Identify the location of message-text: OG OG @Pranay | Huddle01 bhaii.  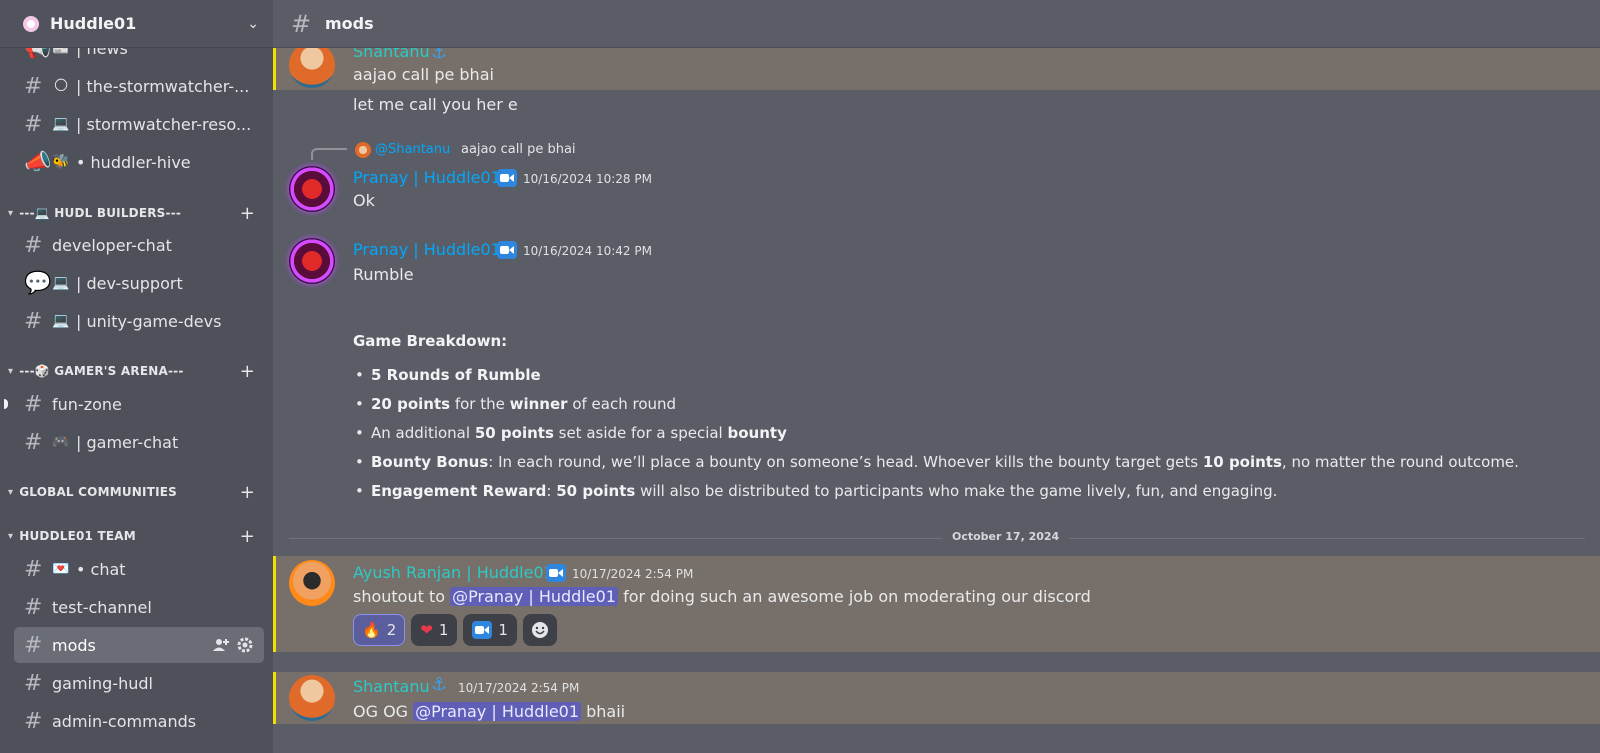
(489, 711).